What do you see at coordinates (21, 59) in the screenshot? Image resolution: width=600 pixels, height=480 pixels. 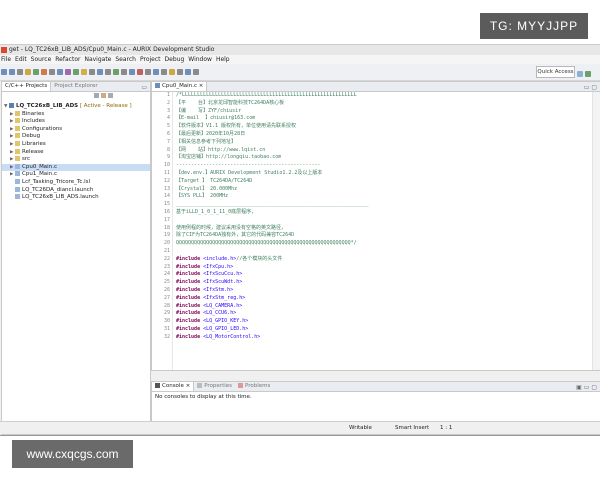 I see `menu-edit: Edit` at bounding box center [21, 59].